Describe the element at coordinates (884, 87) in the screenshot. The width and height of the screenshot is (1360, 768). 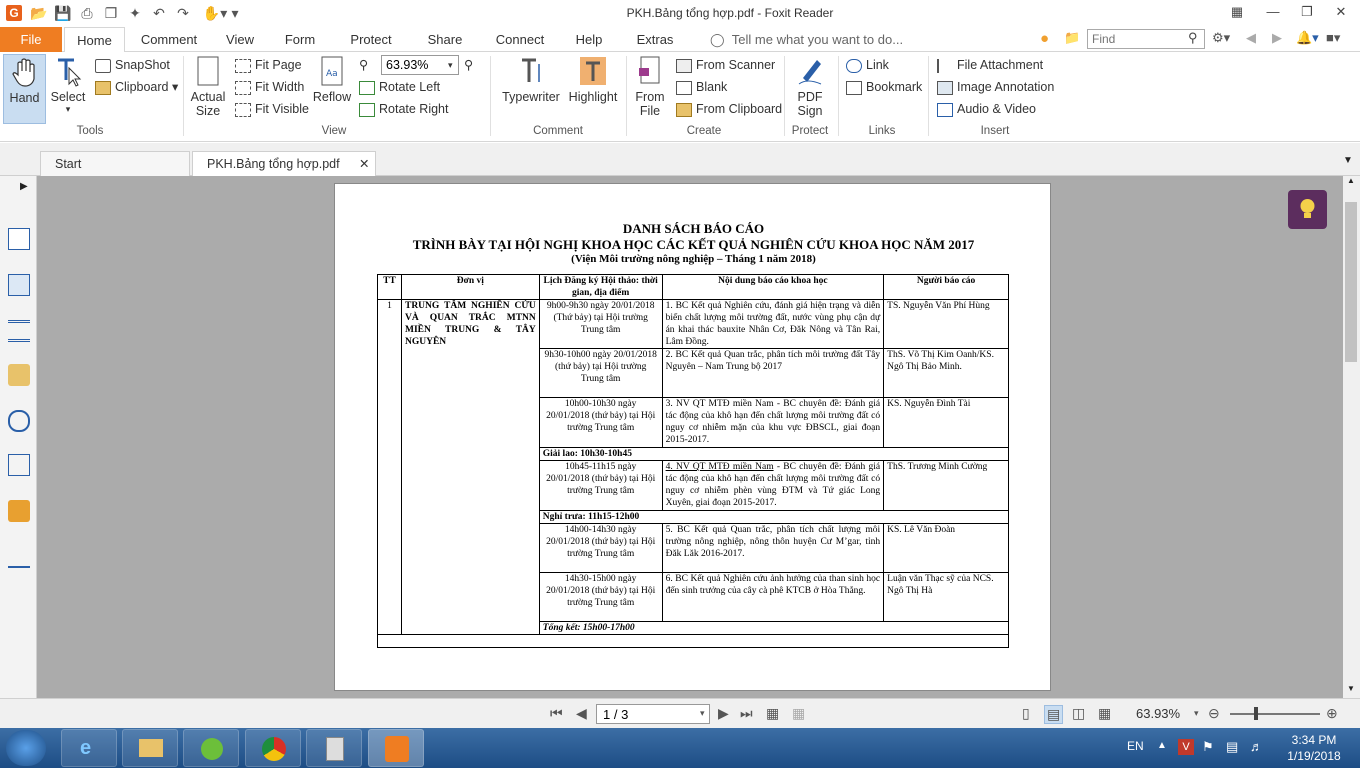
I see `bookmark-button: Bookmark` at that location.